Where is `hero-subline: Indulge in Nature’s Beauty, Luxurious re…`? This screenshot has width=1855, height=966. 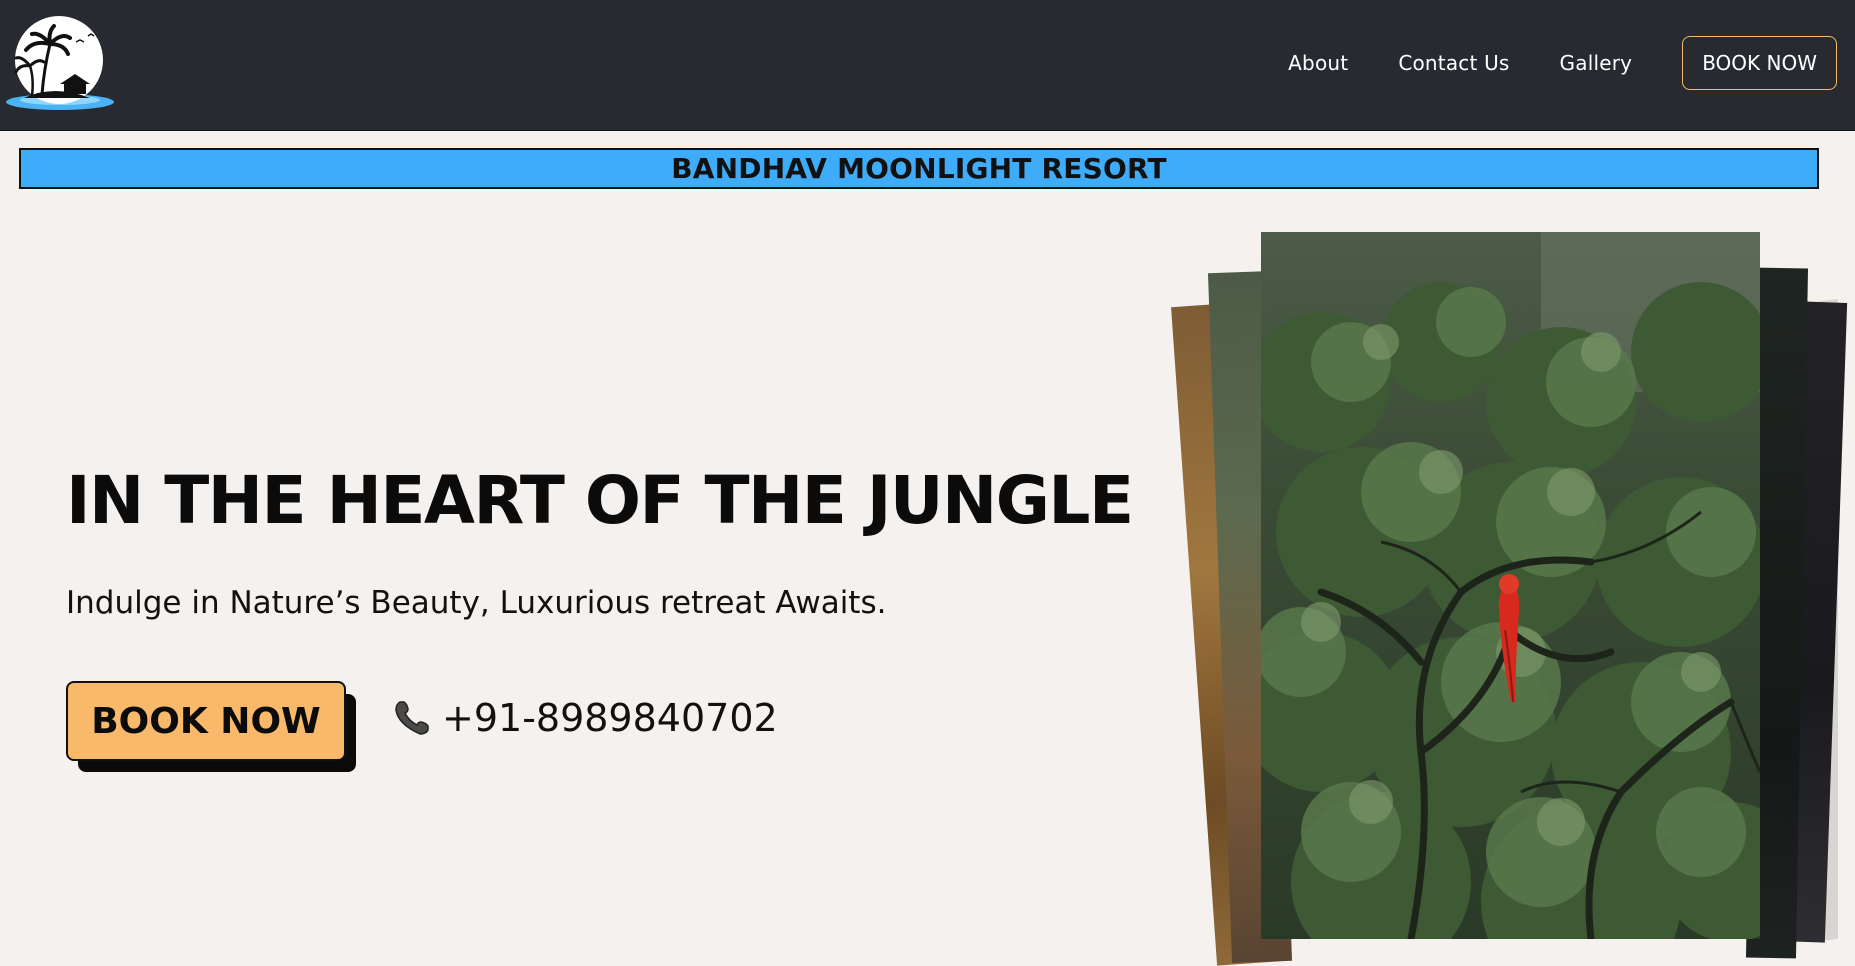 hero-subline: Indulge in Nature’s Beauty, Luxurious re… is located at coordinates (476, 603).